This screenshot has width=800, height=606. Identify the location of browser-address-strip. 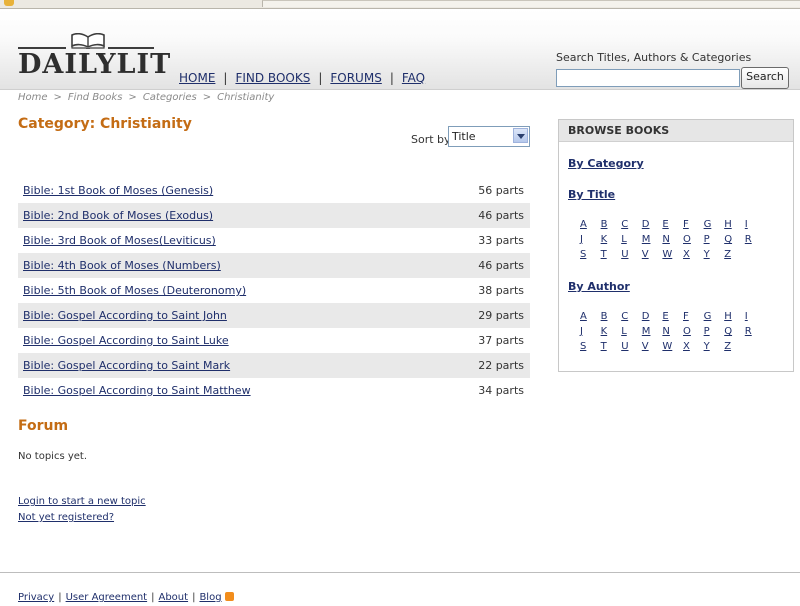
(531, 3).